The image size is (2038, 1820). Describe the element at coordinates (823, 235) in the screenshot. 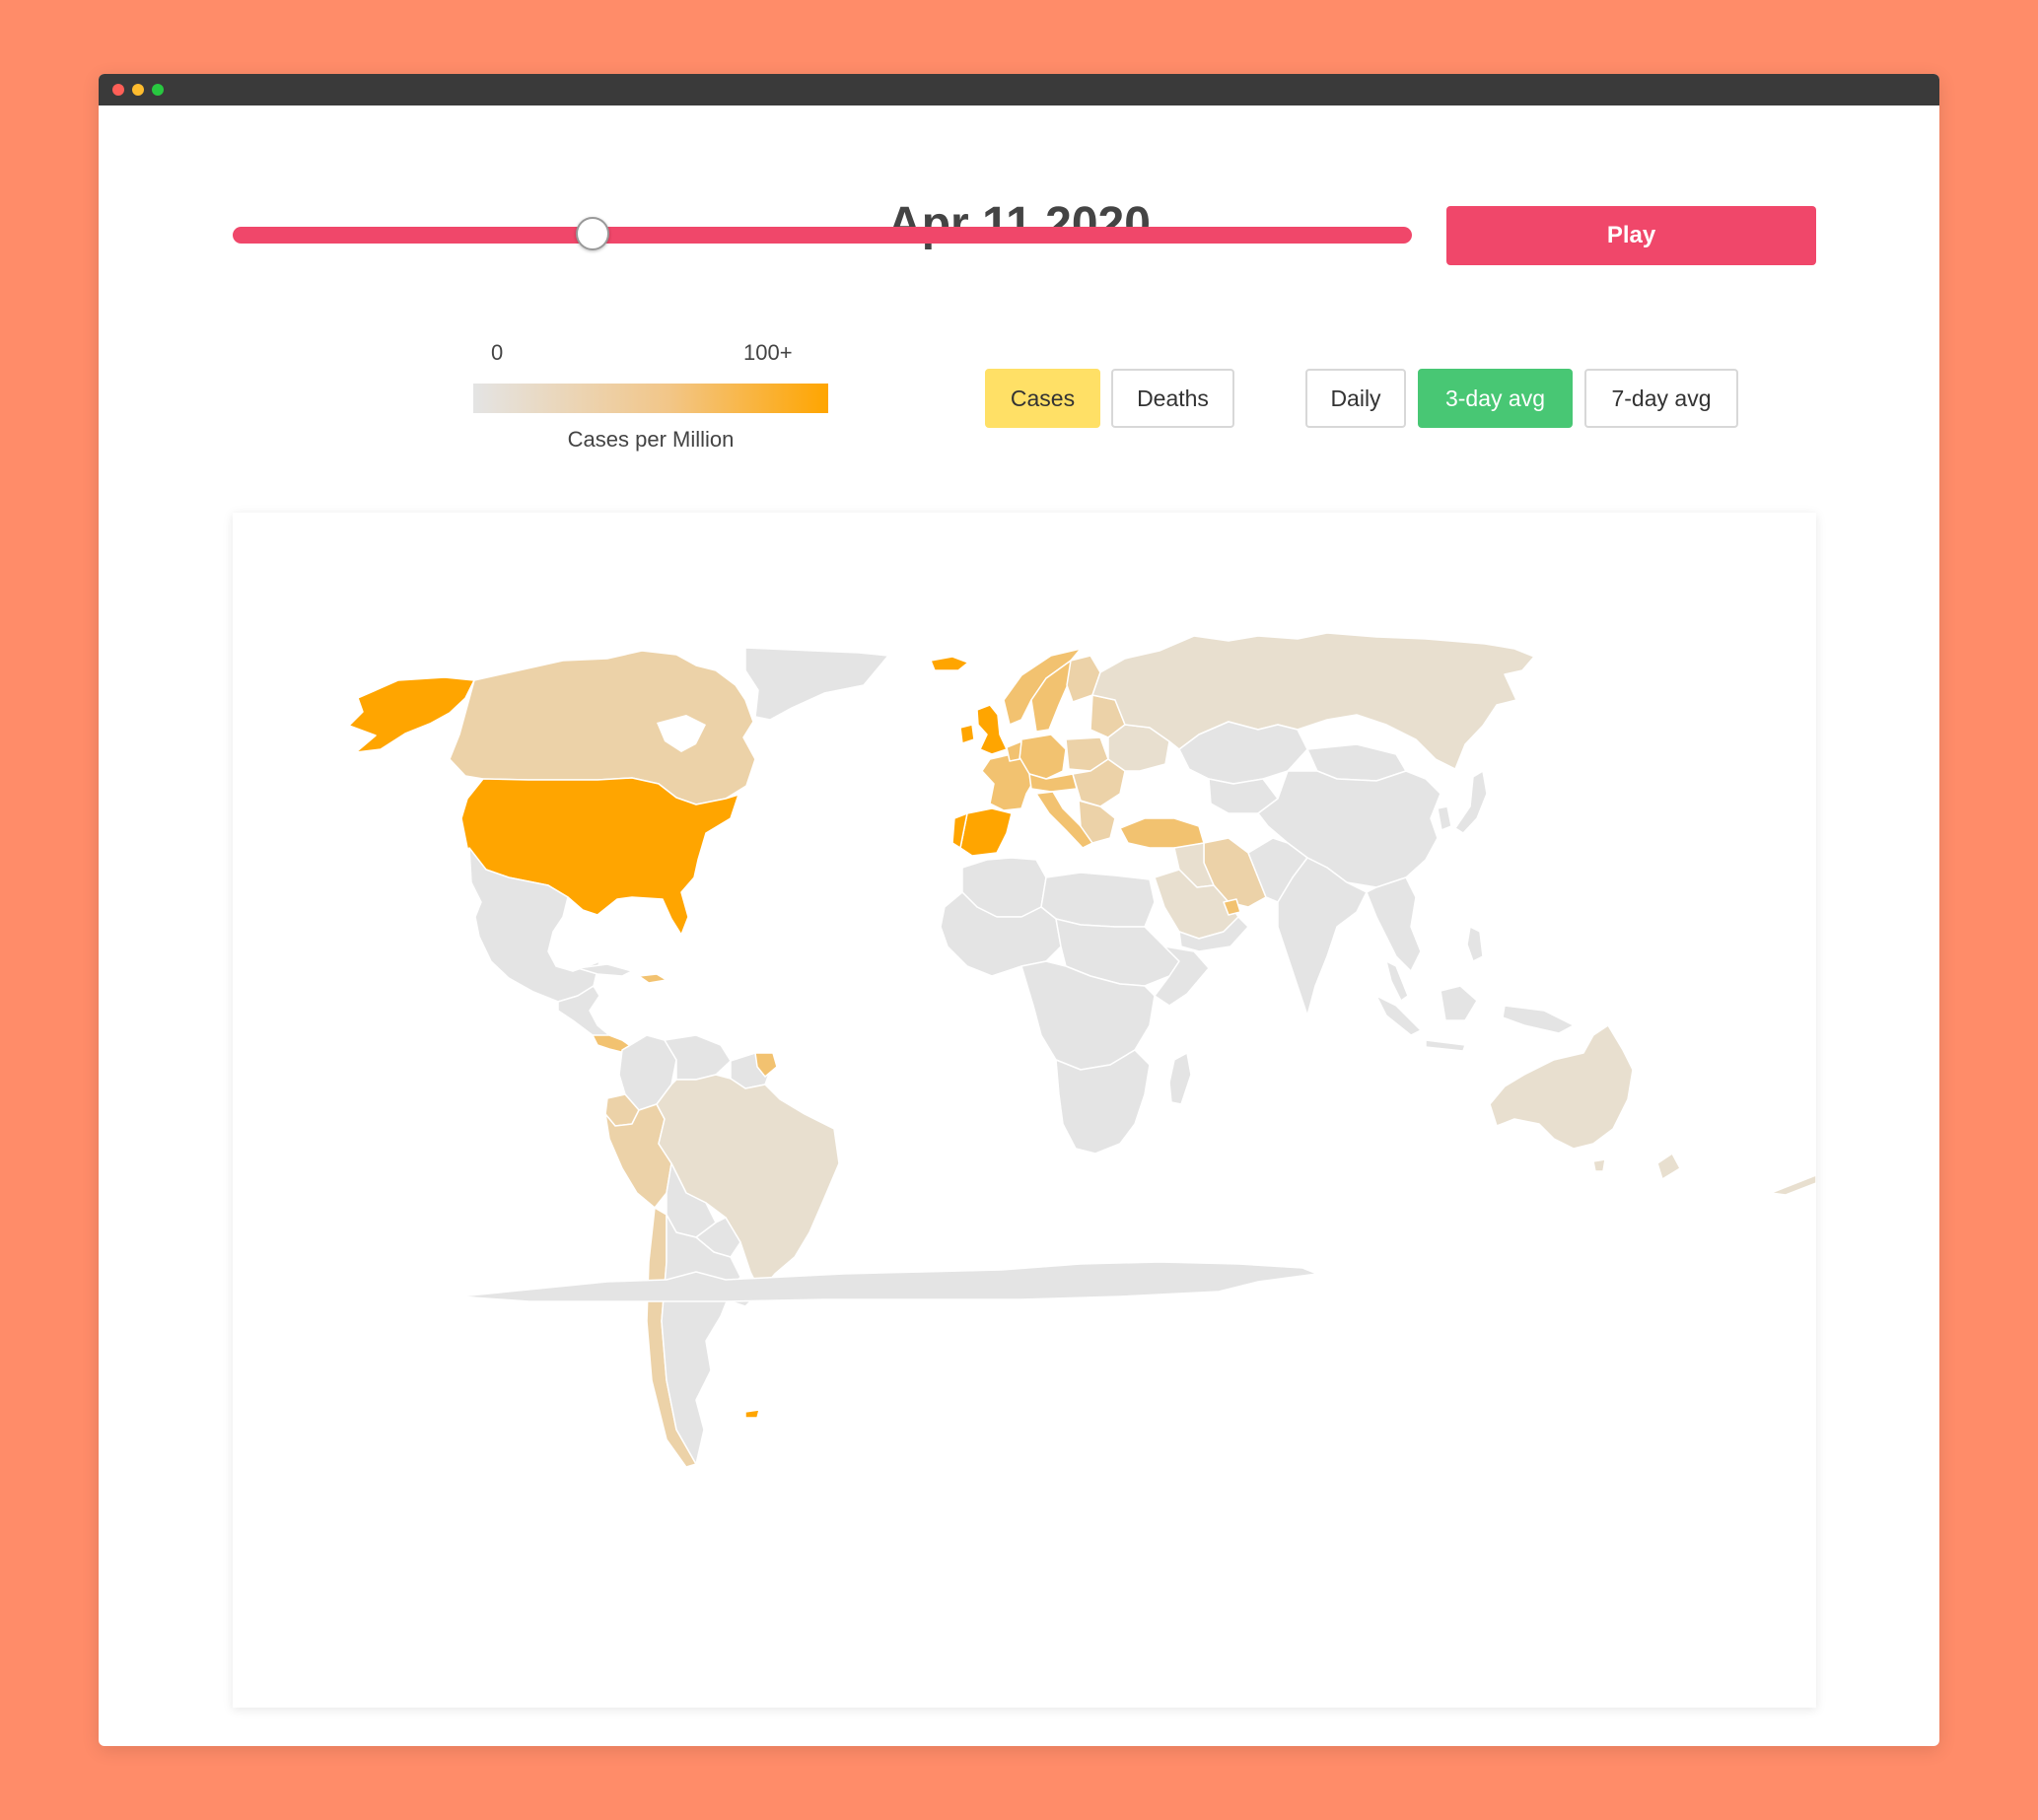

I see `timeline-slider-track` at that location.